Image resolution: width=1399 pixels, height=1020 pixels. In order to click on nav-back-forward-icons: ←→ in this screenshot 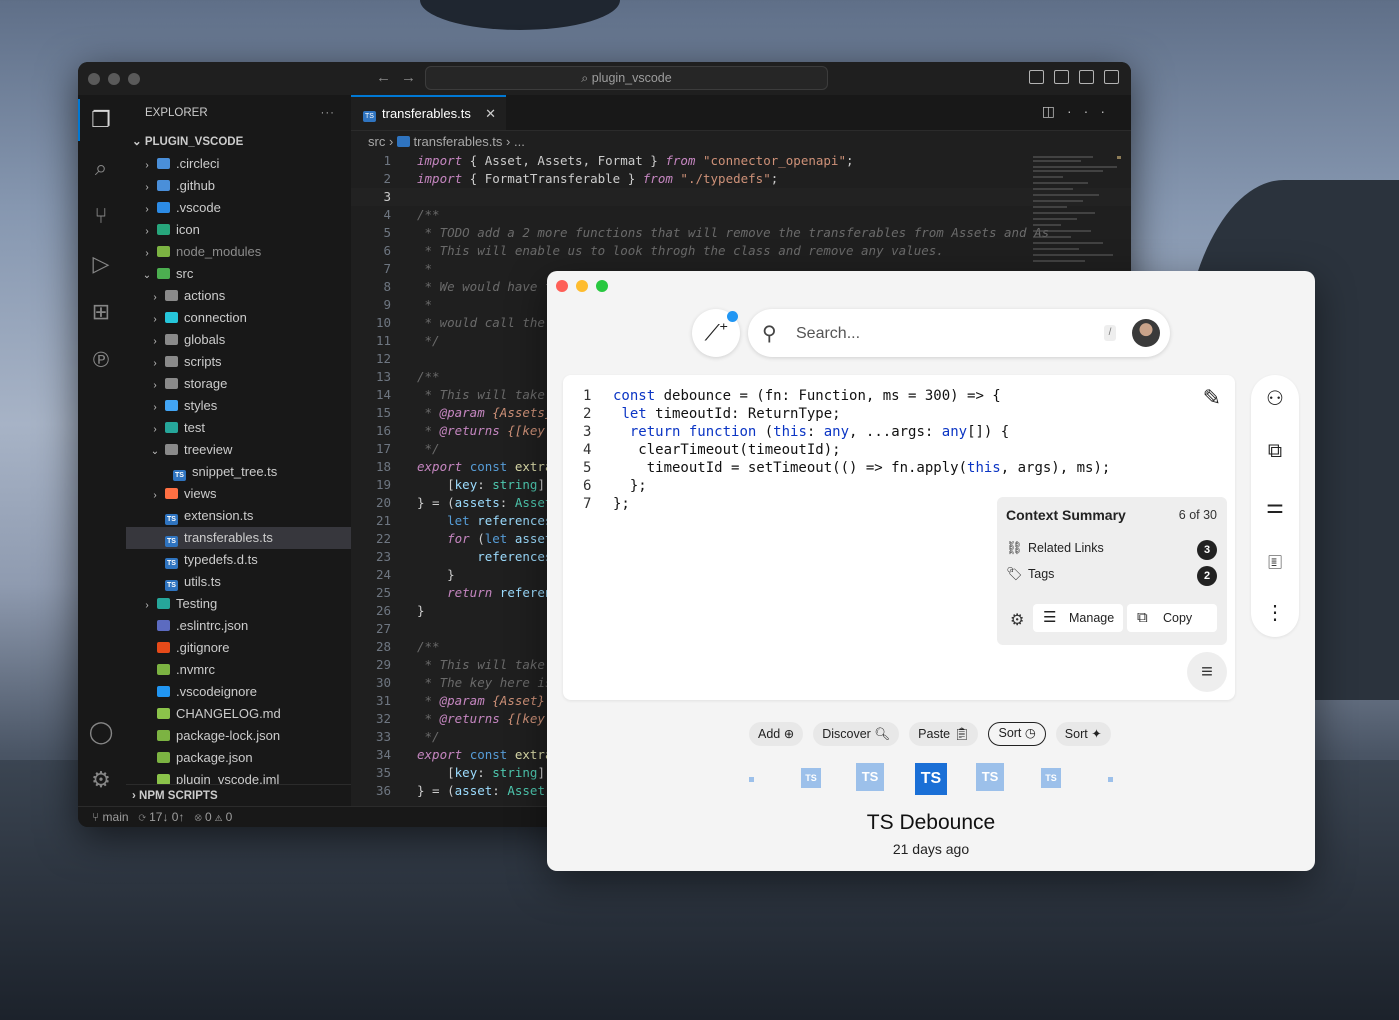, I will do `click(401, 77)`.